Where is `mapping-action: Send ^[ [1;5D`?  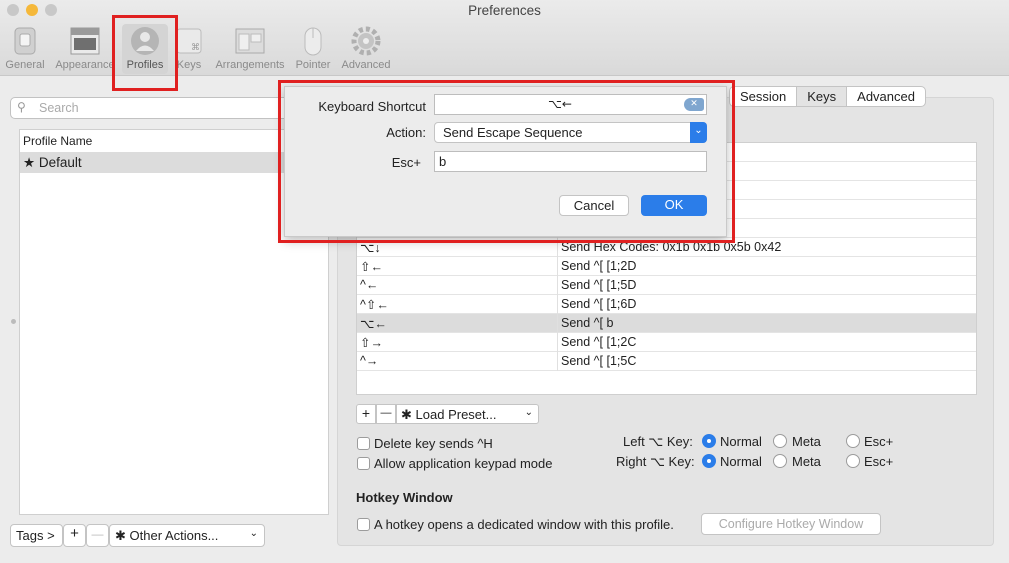 mapping-action: Send ^[ [1;5D is located at coordinates (599, 285).